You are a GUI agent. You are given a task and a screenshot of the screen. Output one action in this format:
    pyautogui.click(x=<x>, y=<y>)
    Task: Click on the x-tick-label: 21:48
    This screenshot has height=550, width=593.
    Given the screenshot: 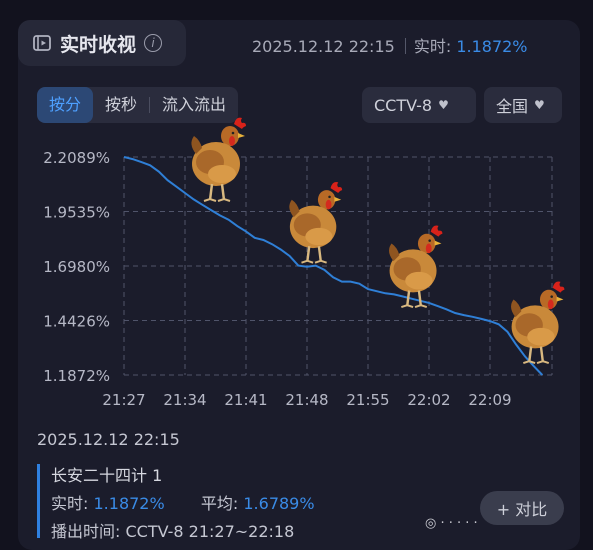 What is the action you would take?
    pyautogui.click(x=306, y=400)
    